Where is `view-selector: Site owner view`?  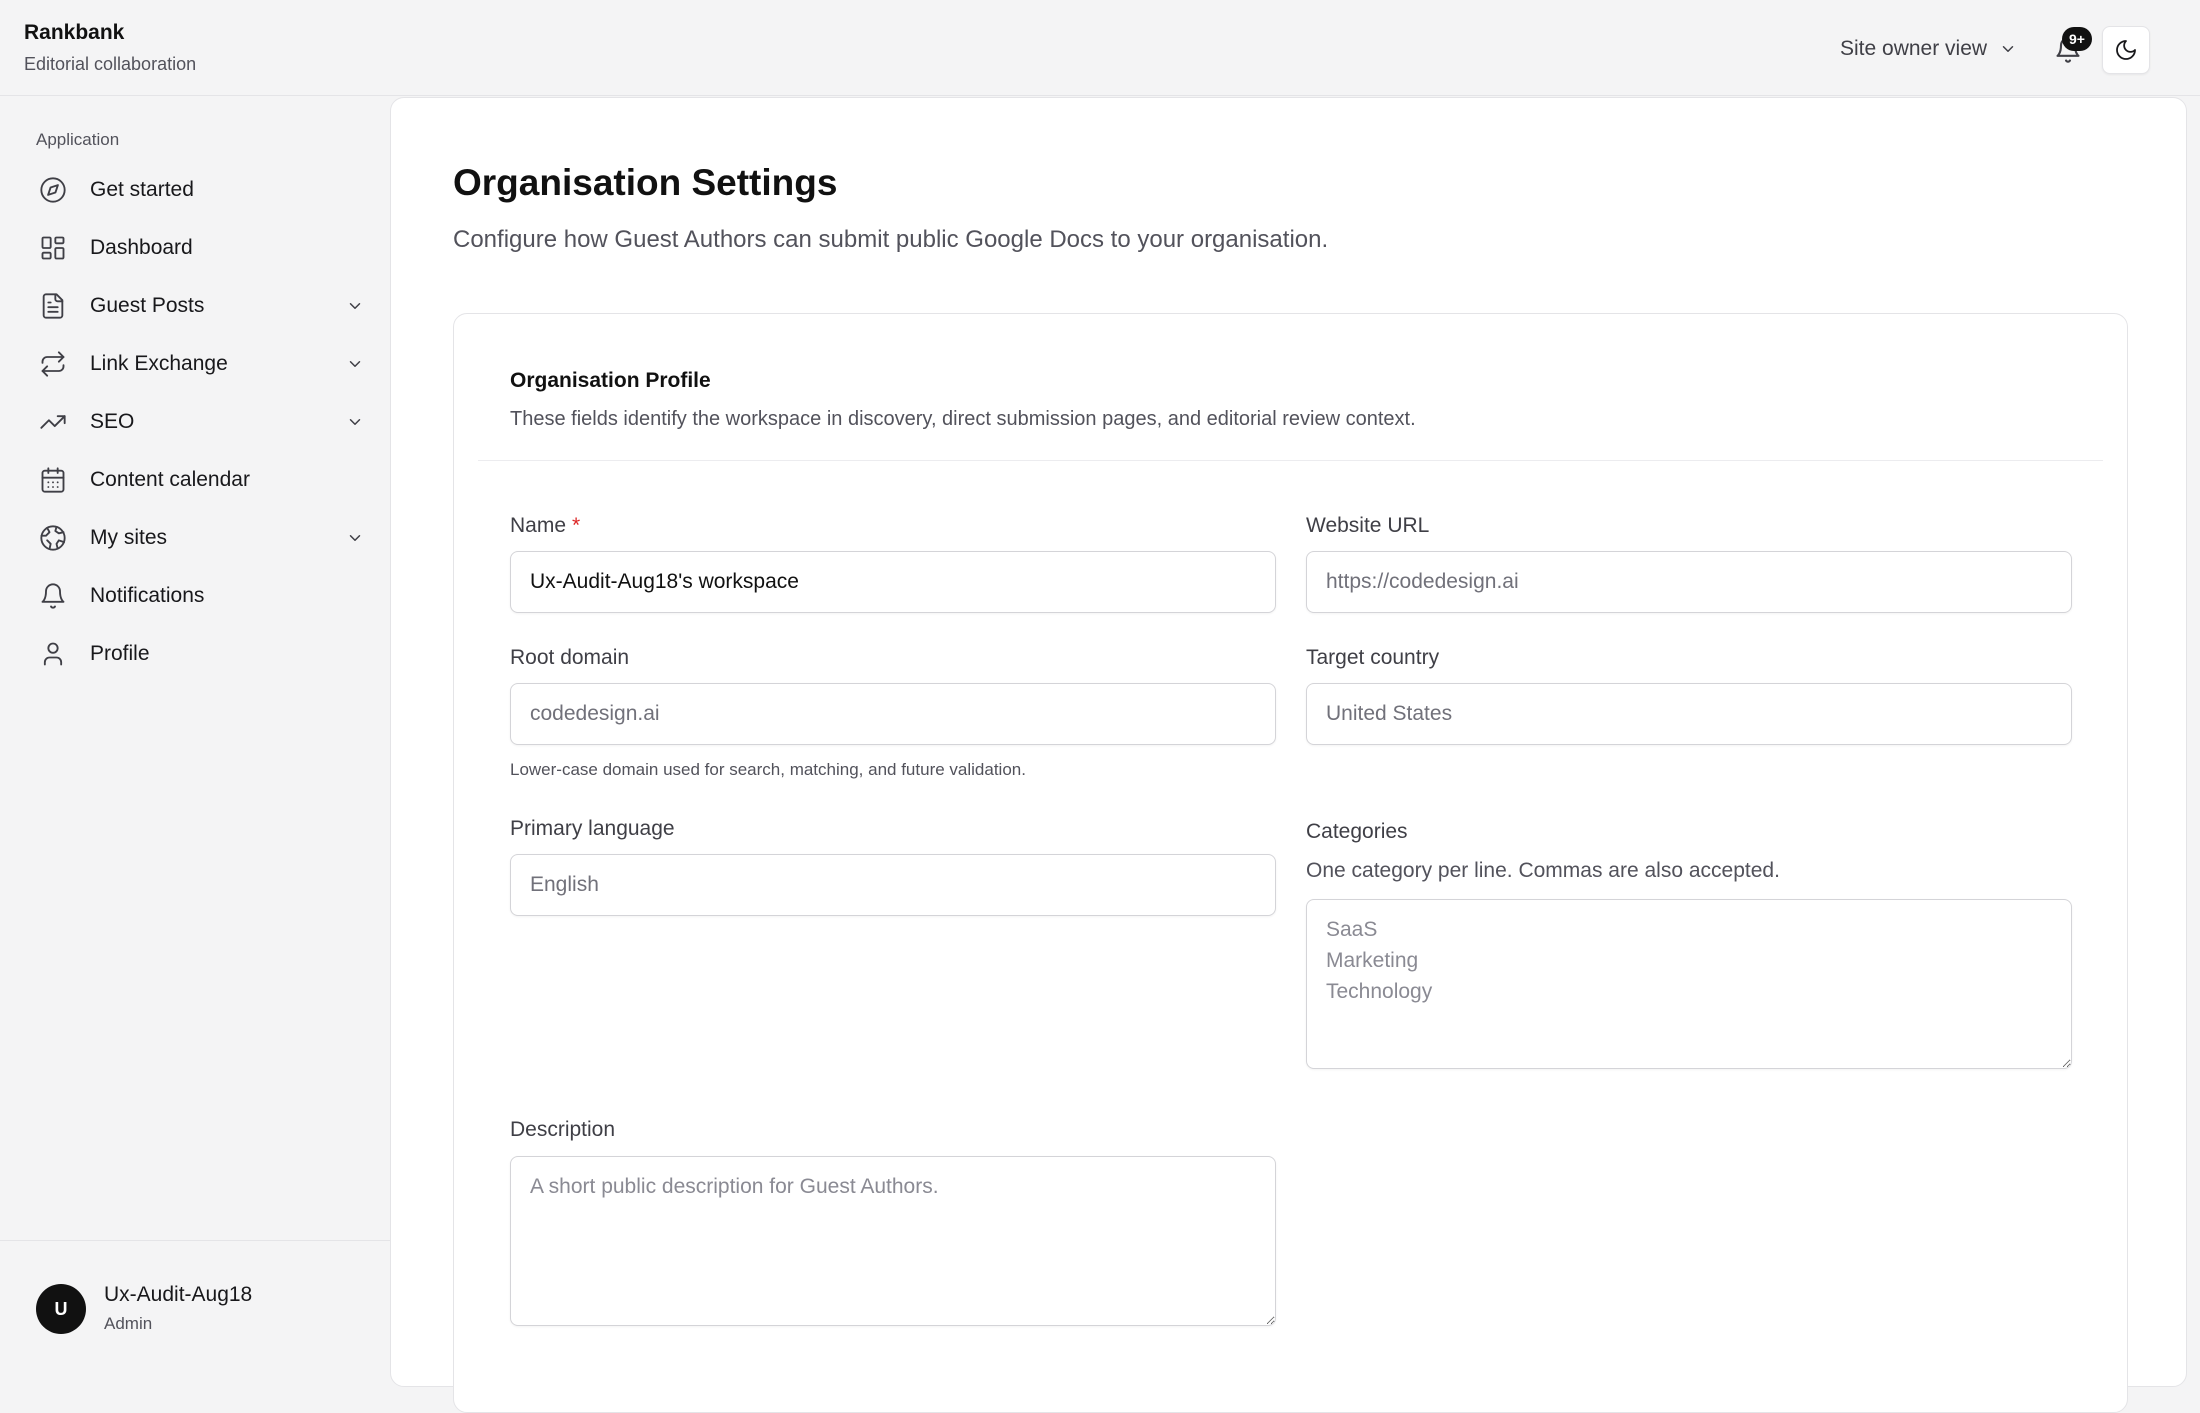
view-selector: Site owner view is located at coordinates (1928, 49).